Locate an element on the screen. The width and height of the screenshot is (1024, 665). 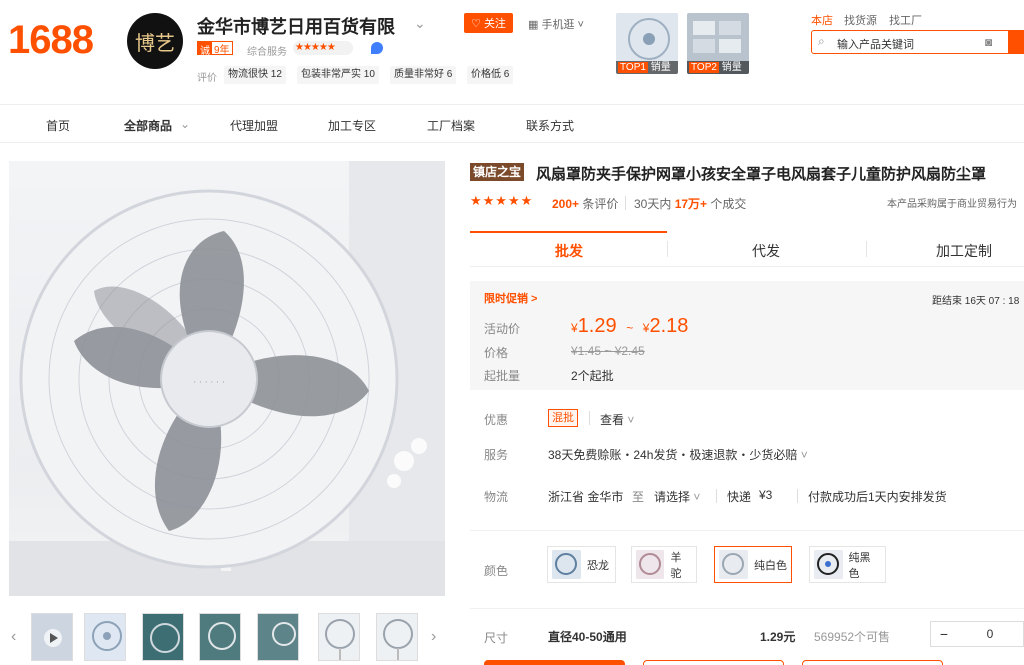
nav-processing: 加工专区 is located at coordinates (352, 125).